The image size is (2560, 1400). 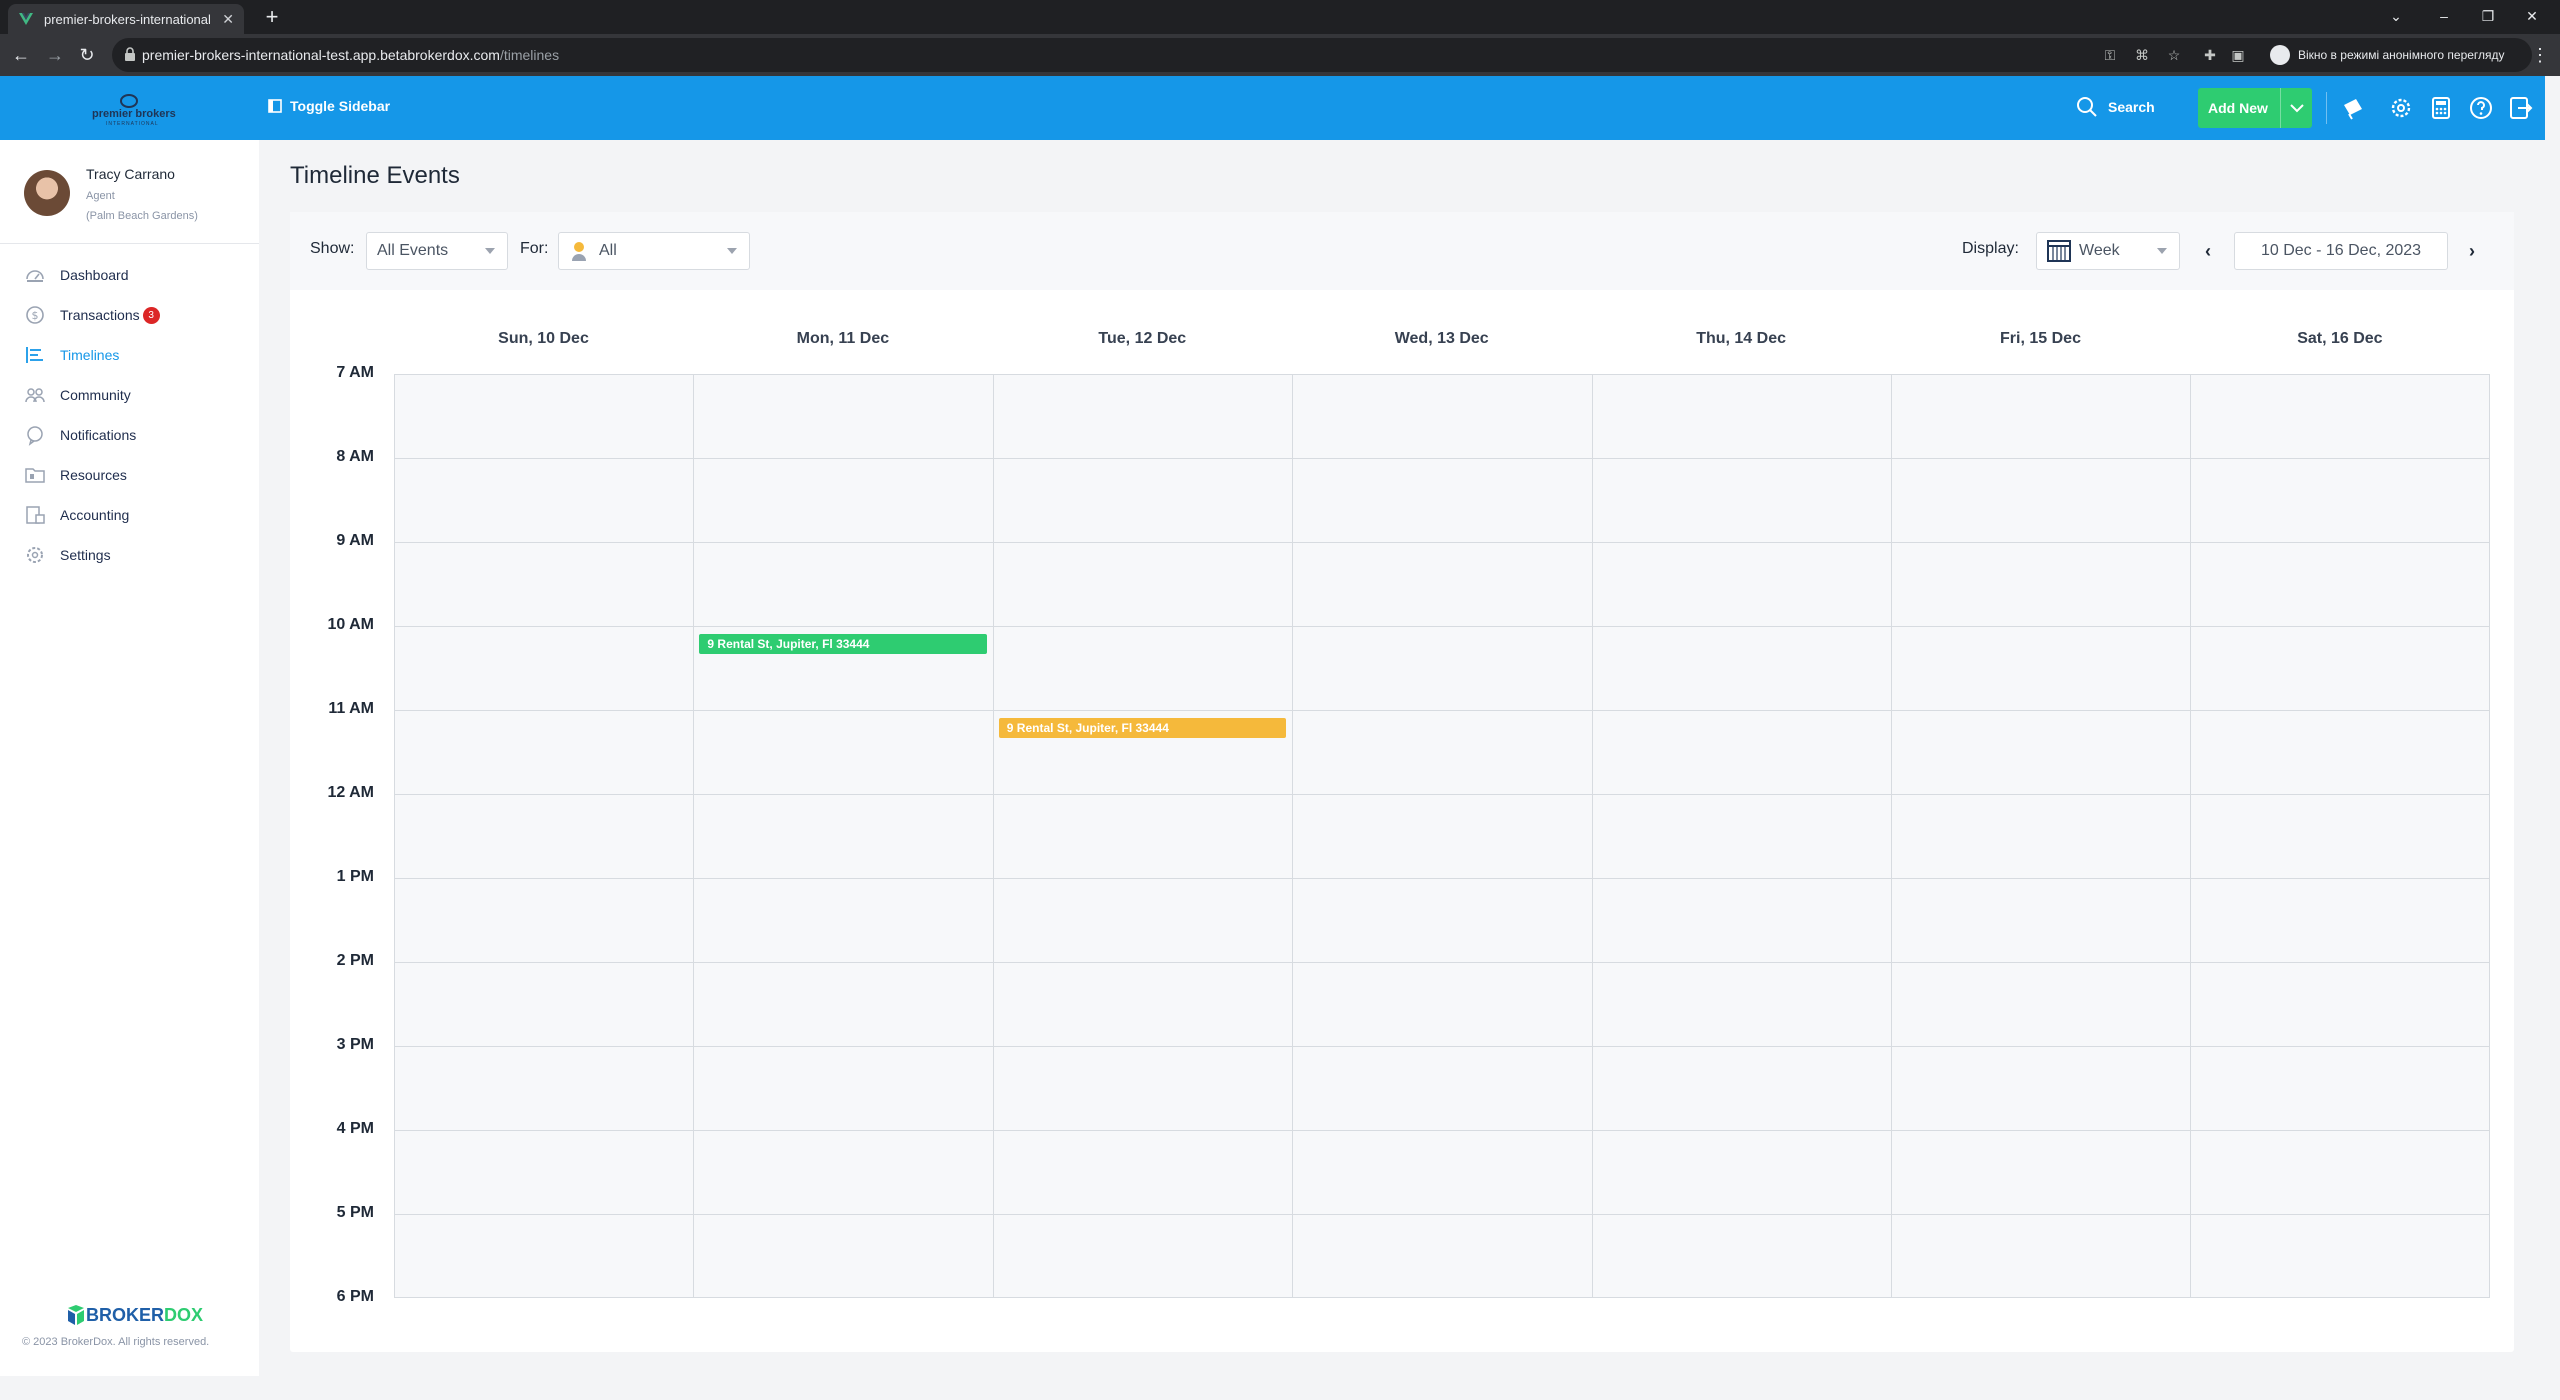 What do you see at coordinates (95, 515) in the screenshot?
I see `sidebar-item-label: Accounting` at bounding box center [95, 515].